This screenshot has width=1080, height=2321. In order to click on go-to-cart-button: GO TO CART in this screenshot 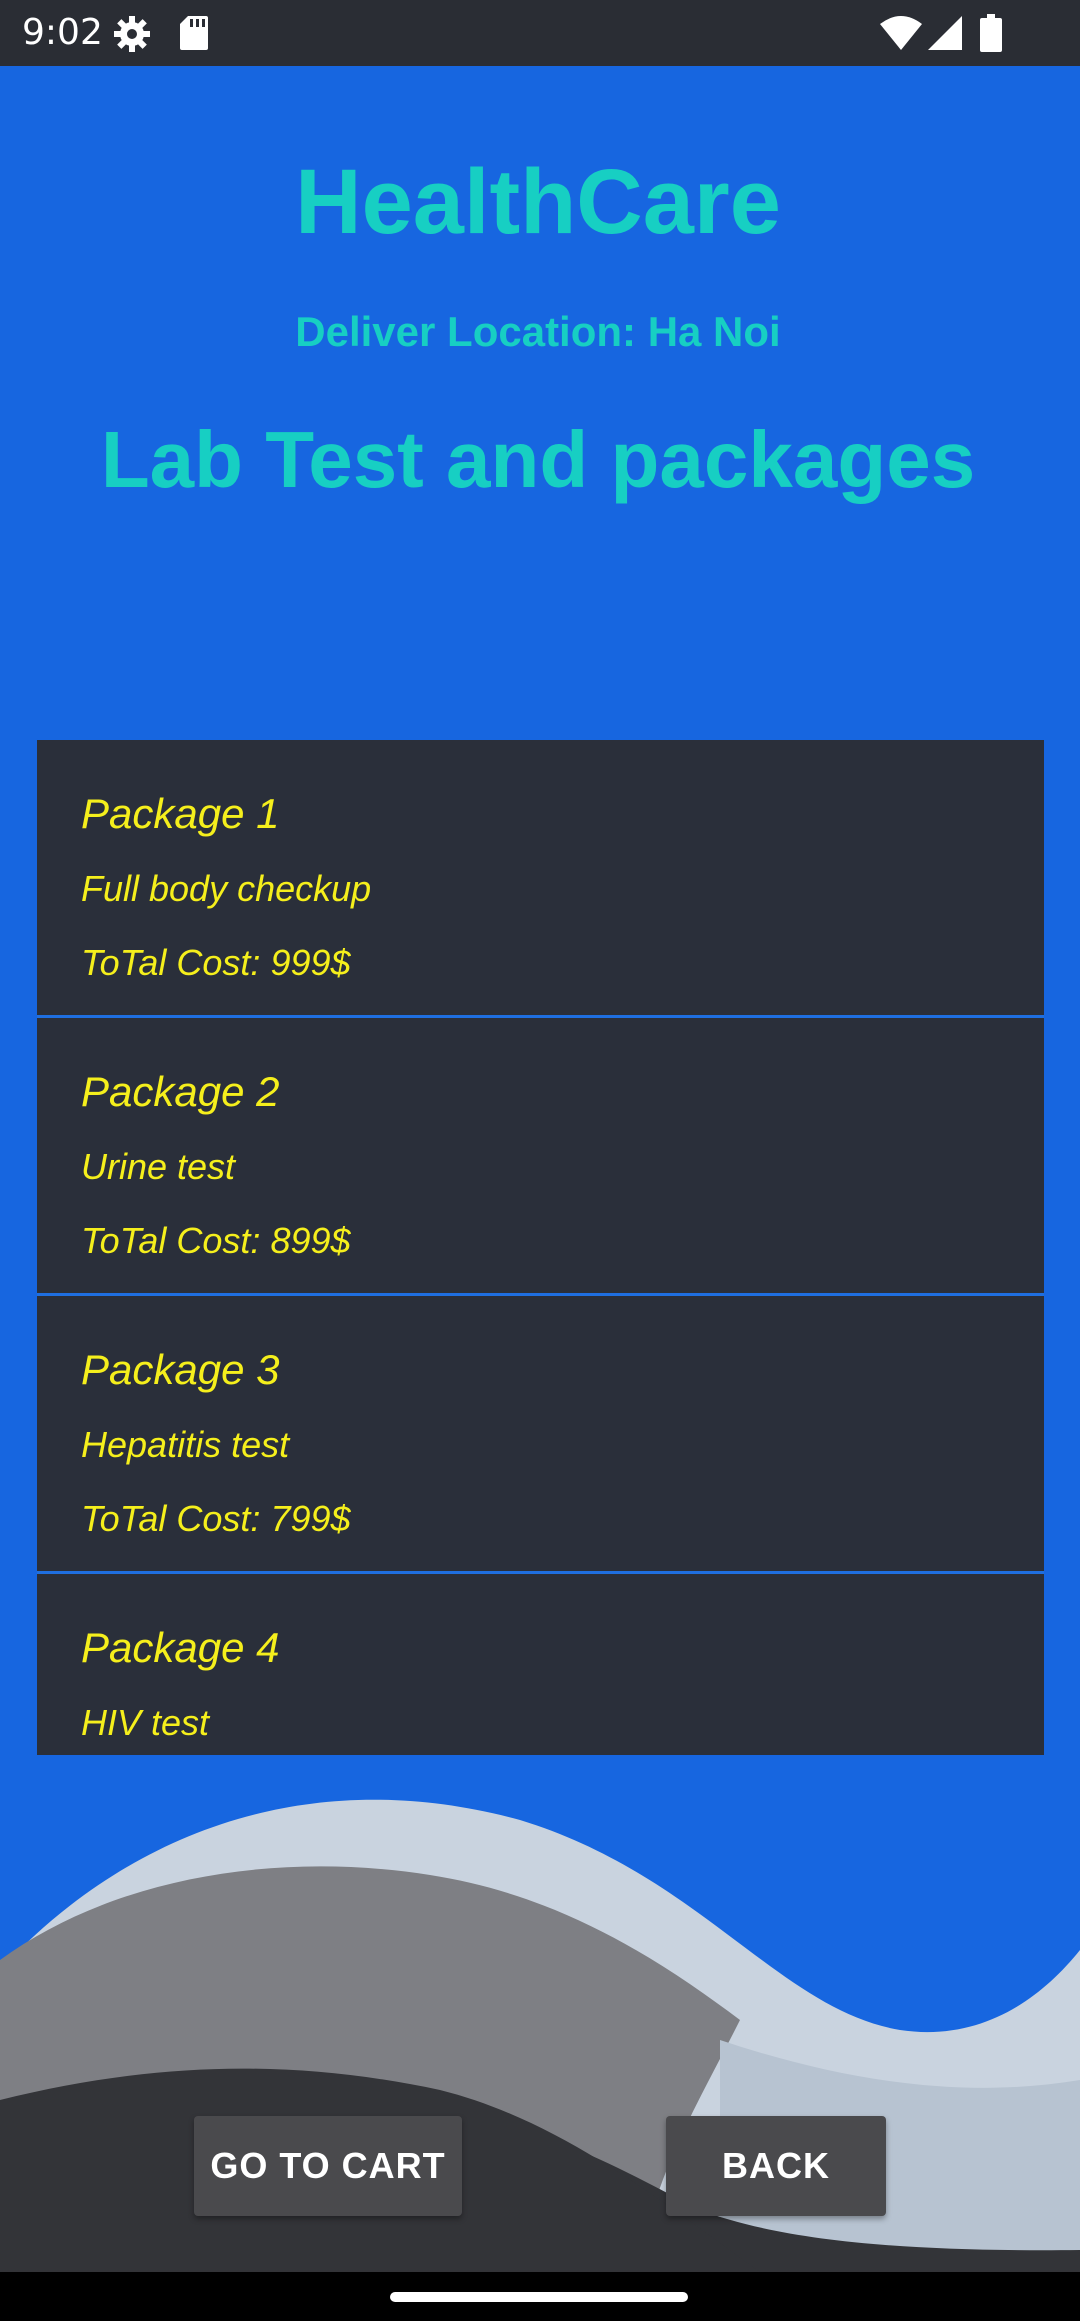, I will do `click(328, 2166)`.